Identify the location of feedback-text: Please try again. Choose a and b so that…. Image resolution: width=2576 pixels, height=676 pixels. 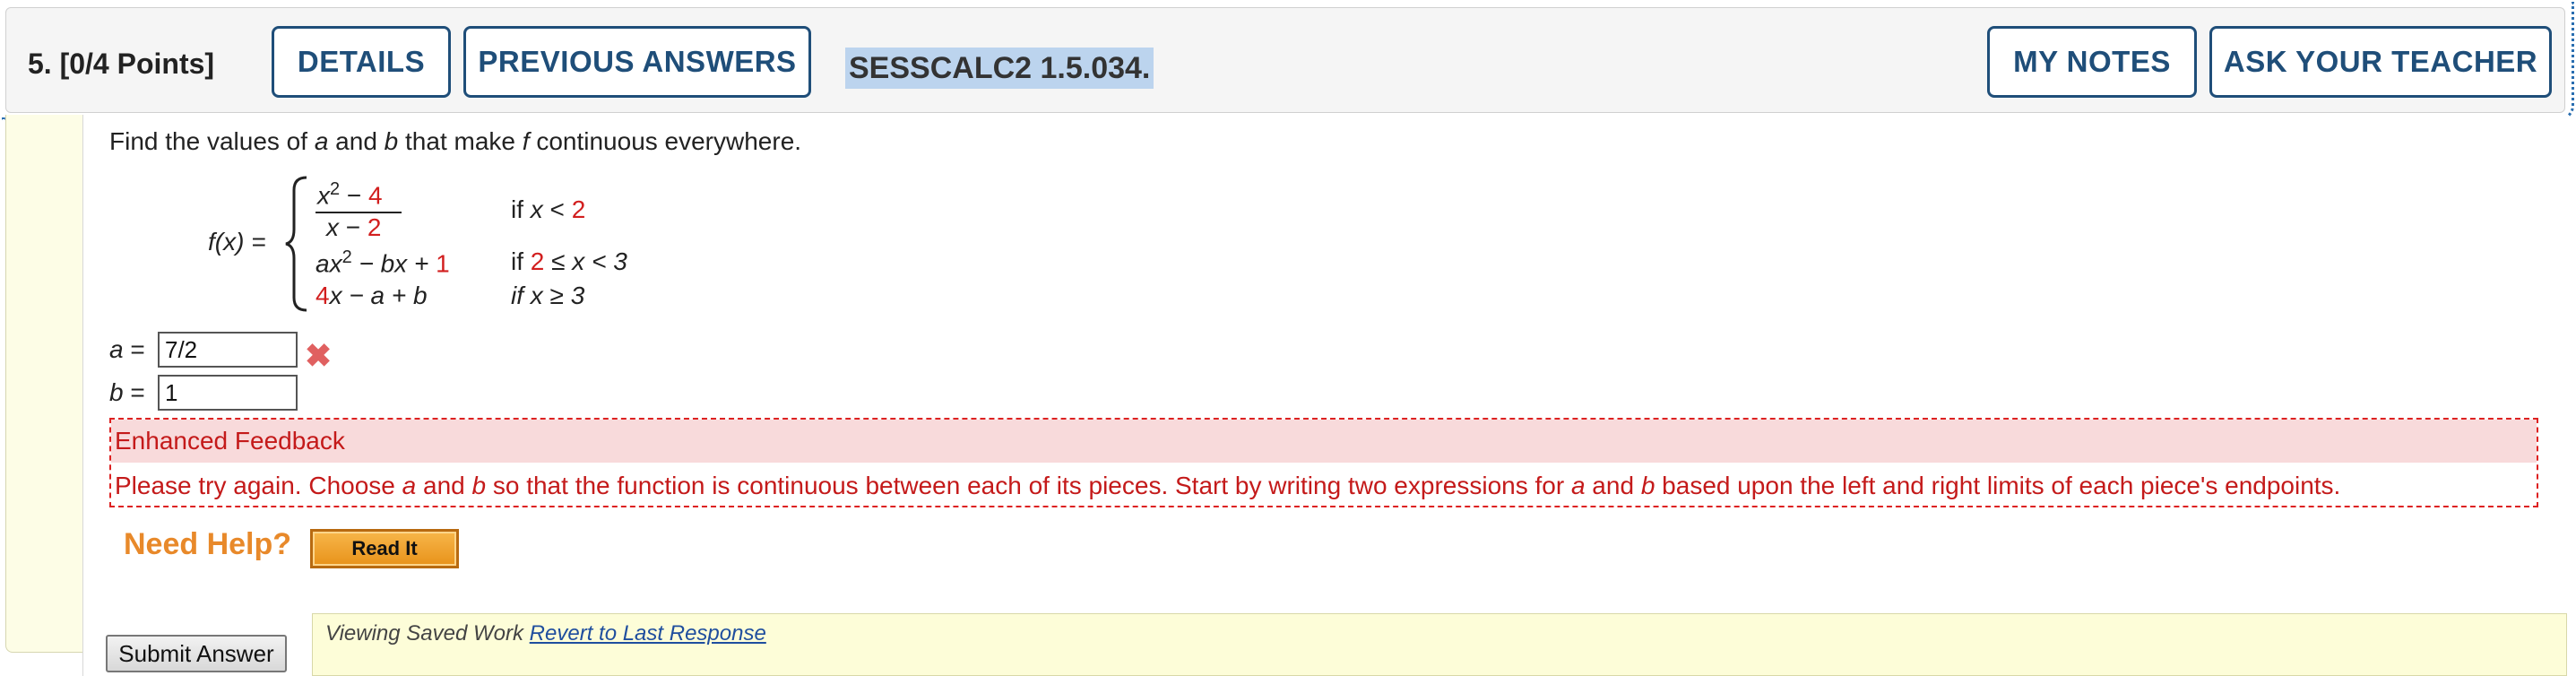
(1228, 486).